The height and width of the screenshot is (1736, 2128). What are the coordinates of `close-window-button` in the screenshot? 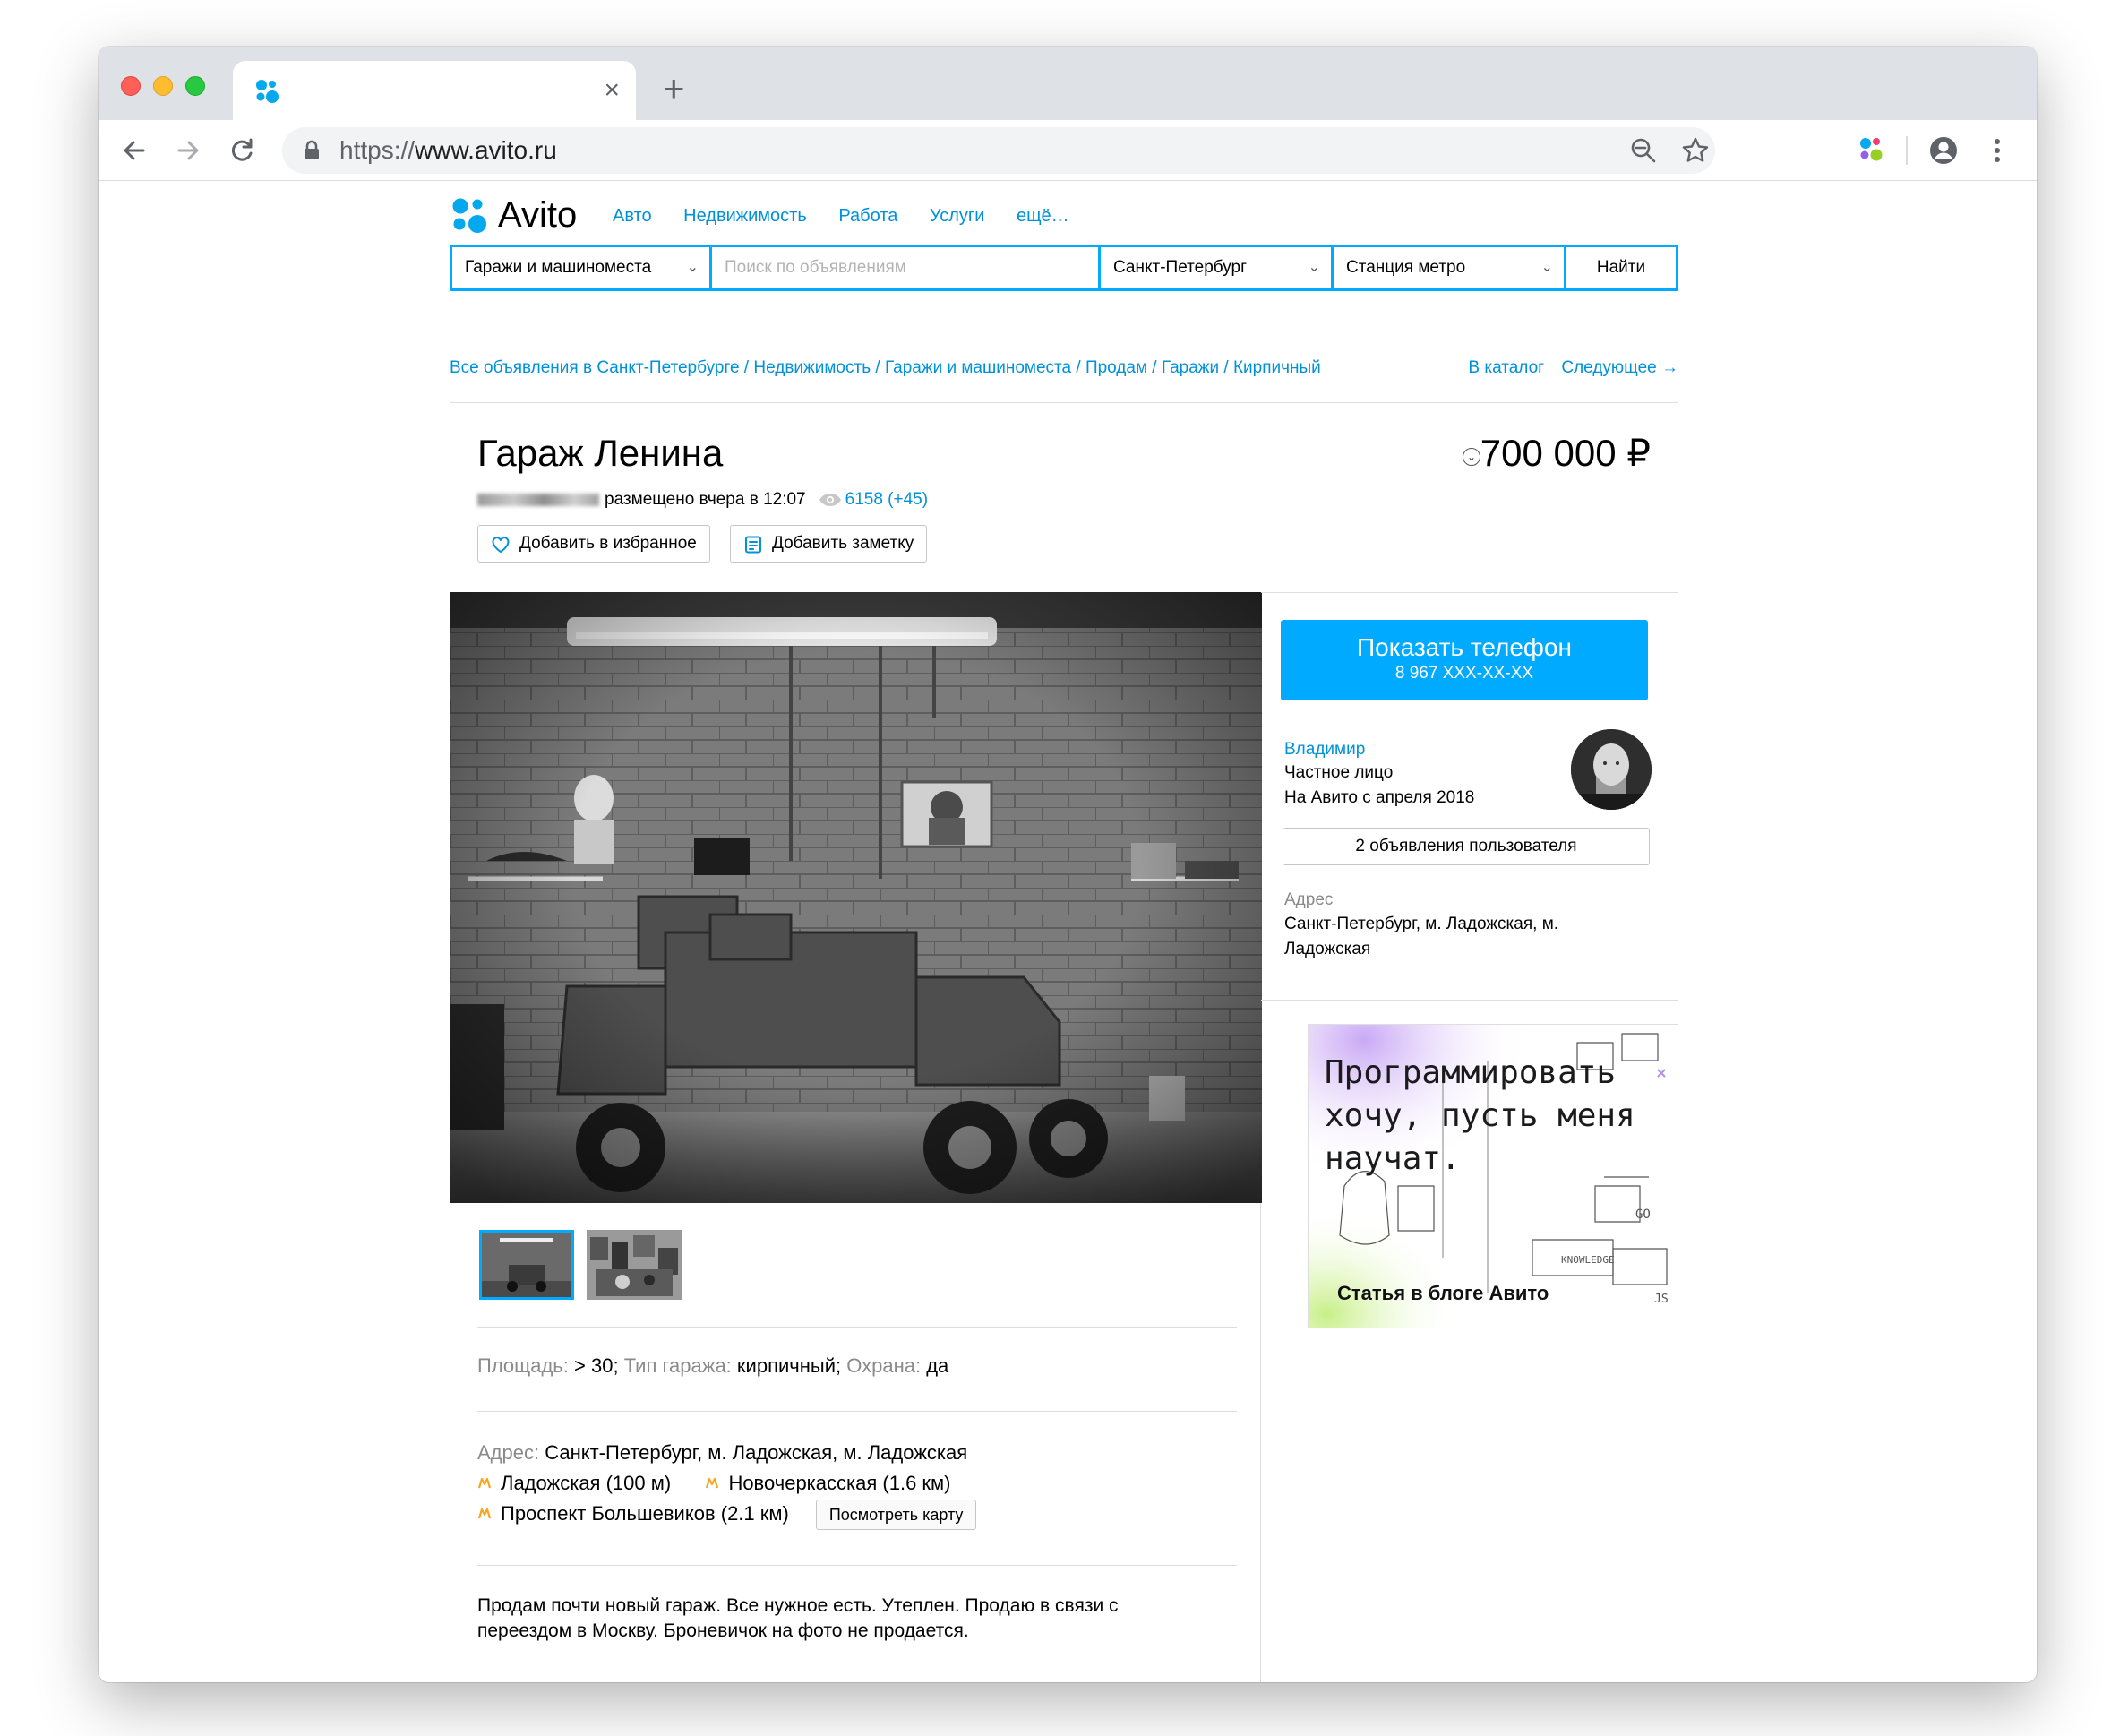 It's located at (131, 86).